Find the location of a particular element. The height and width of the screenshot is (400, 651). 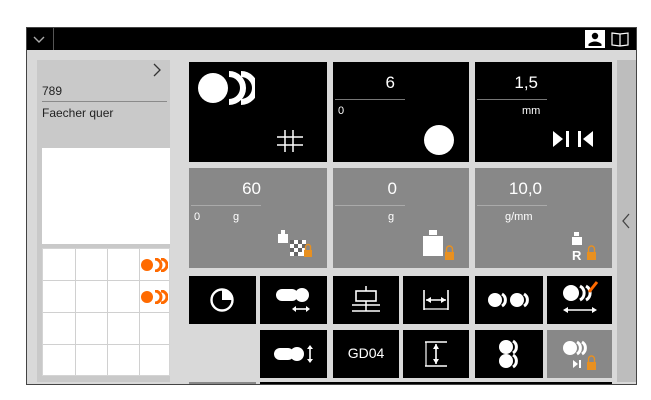

cycle-button is located at coordinates (222, 300).